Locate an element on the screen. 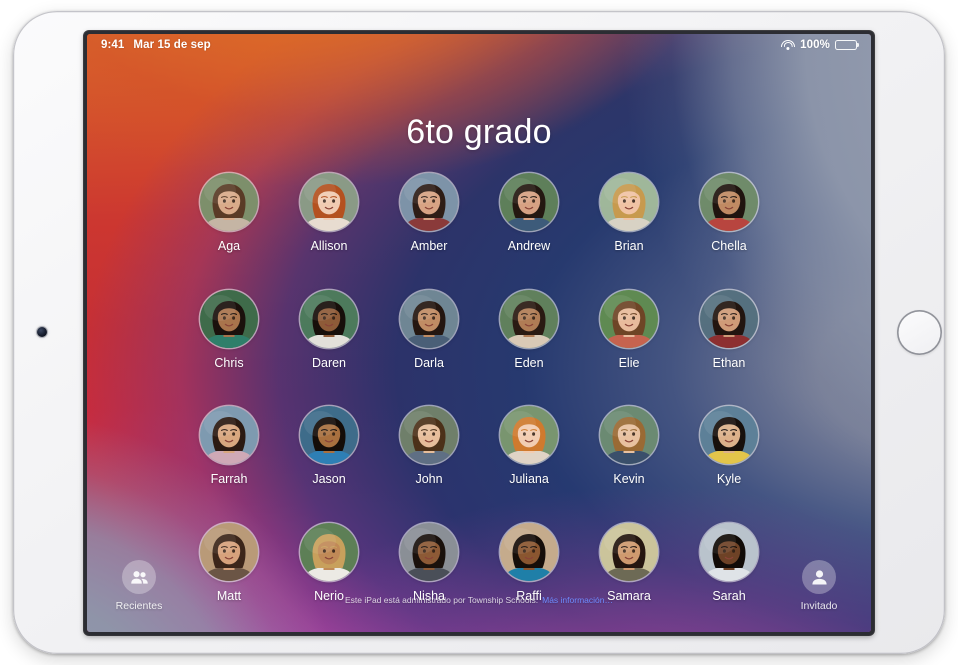 The width and height of the screenshot is (958, 665). battery-percent-label: 100% is located at coordinates (815, 45).